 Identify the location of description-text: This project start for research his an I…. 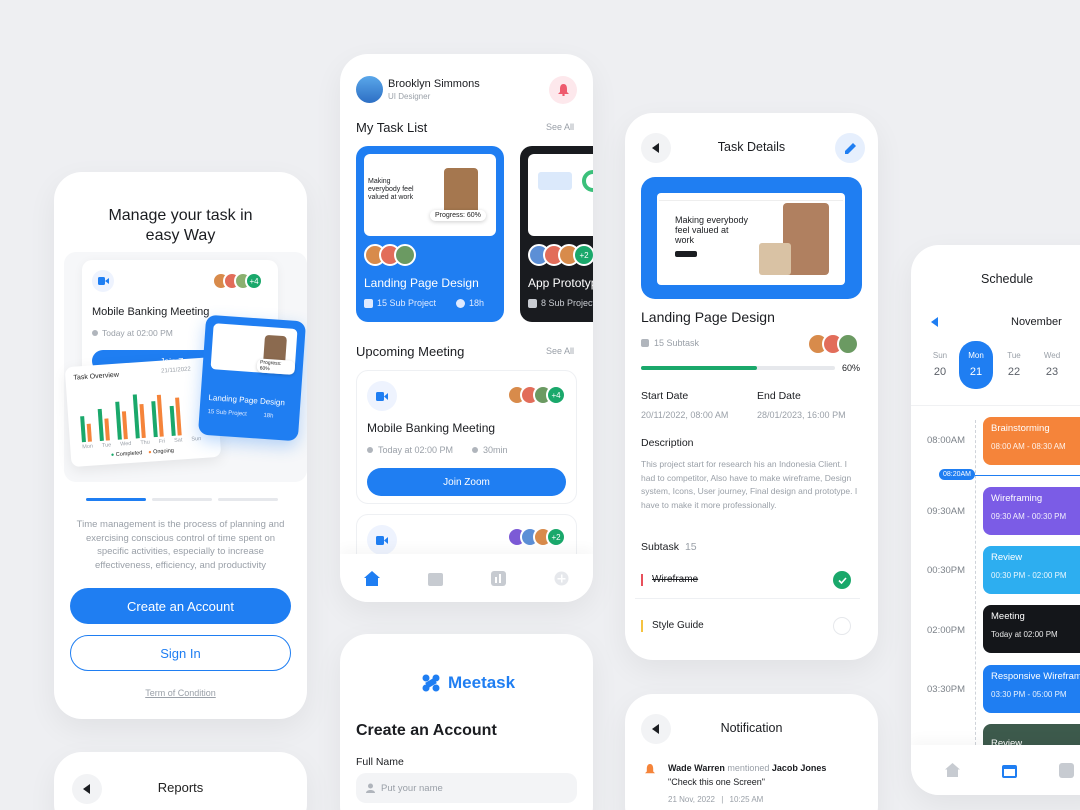
(749, 484).